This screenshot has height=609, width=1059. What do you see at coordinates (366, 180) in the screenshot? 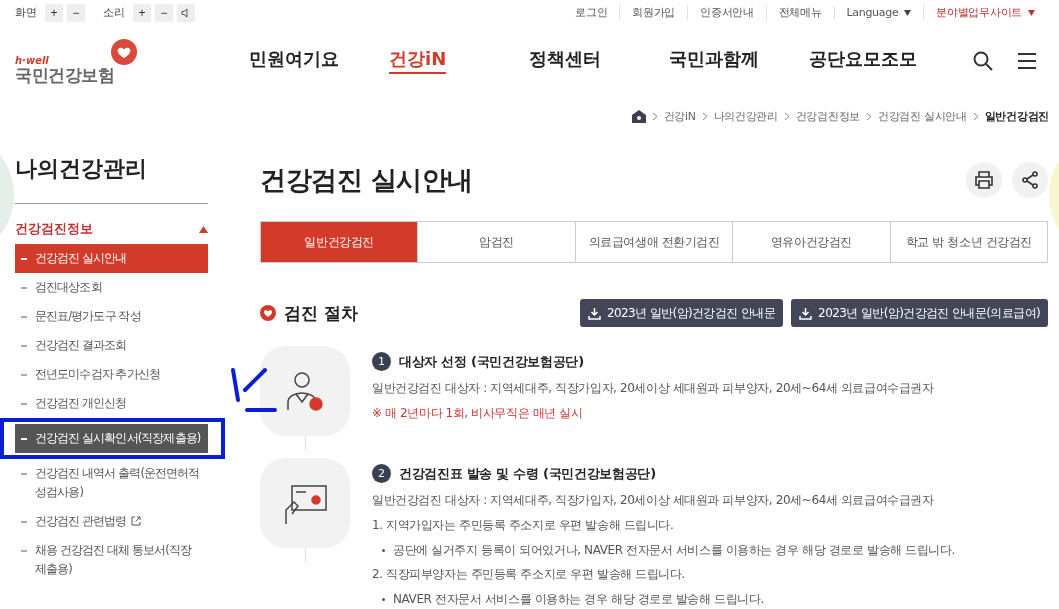
I see `page-title: 건강검진 실시안내` at bounding box center [366, 180].